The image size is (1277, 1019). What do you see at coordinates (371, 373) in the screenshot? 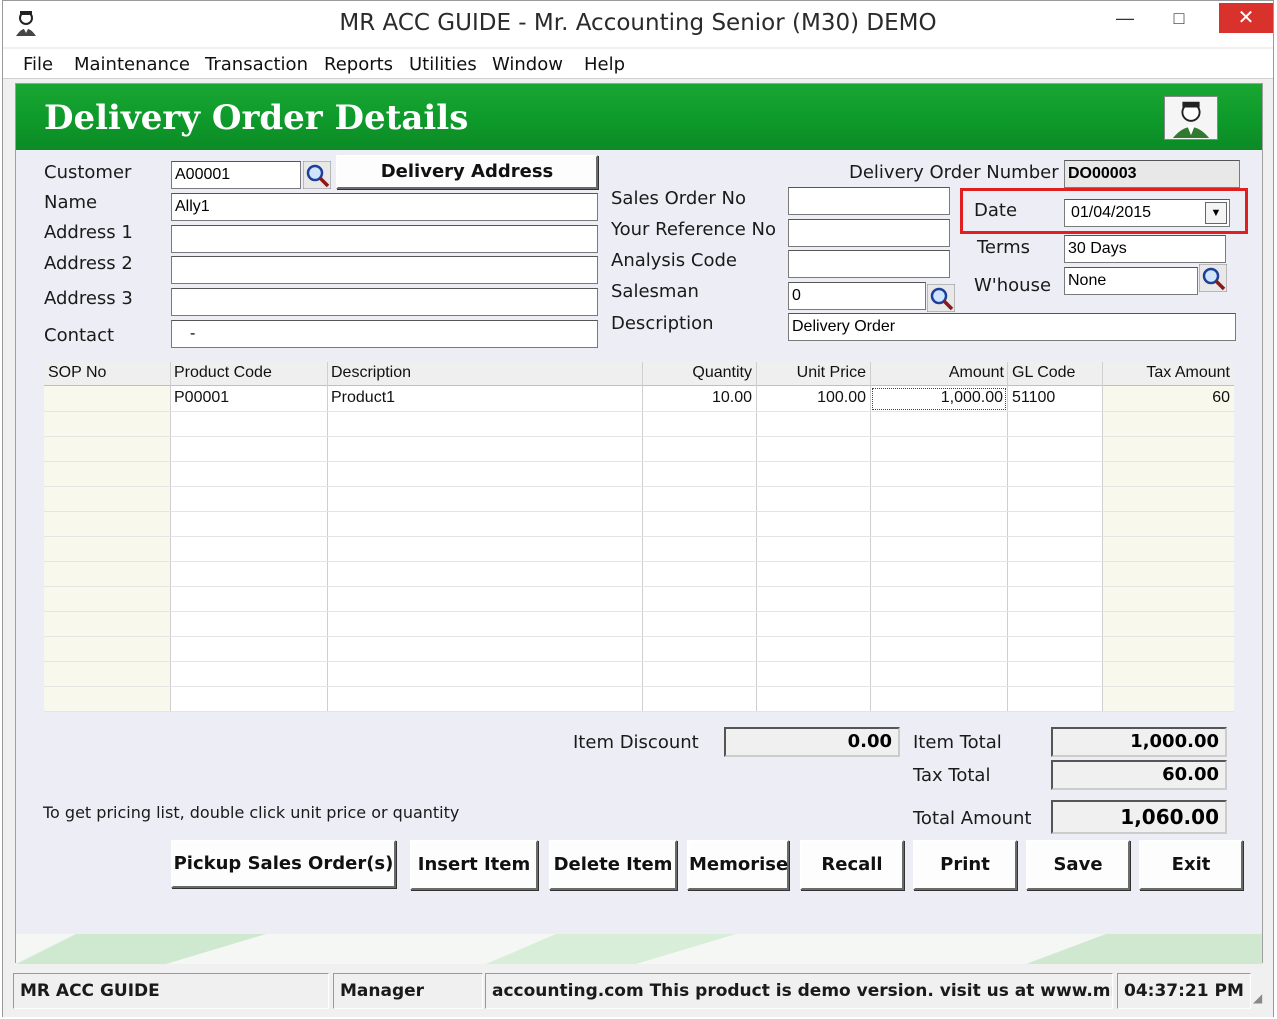
I see `col-description: Description` at bounding box center [371, 373].